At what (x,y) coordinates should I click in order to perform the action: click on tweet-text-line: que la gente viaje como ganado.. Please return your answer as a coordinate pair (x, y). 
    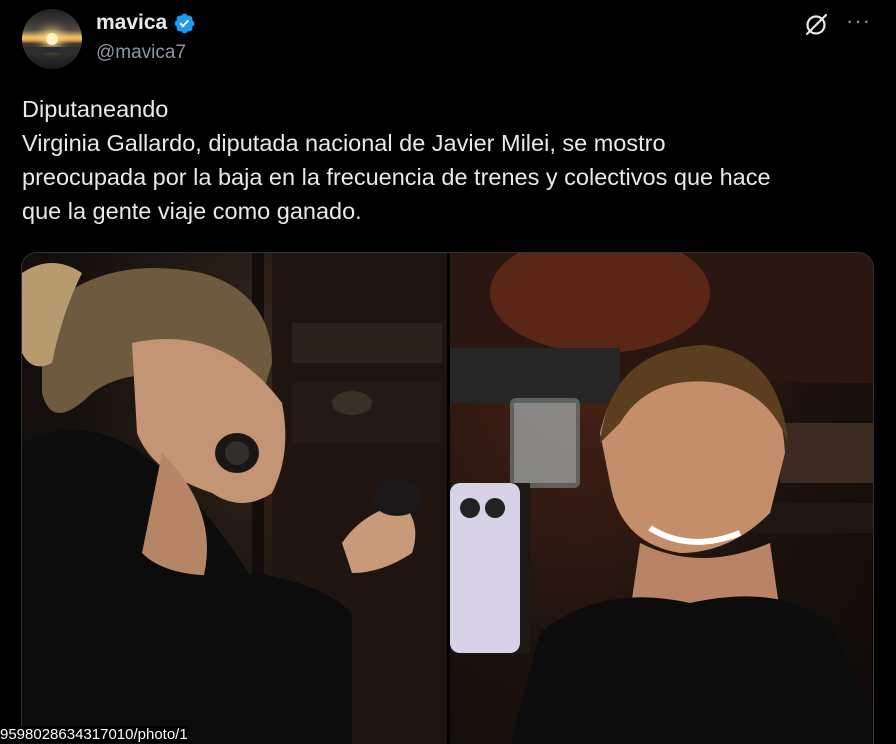
    Looking at the image, I should click on (192, 211).